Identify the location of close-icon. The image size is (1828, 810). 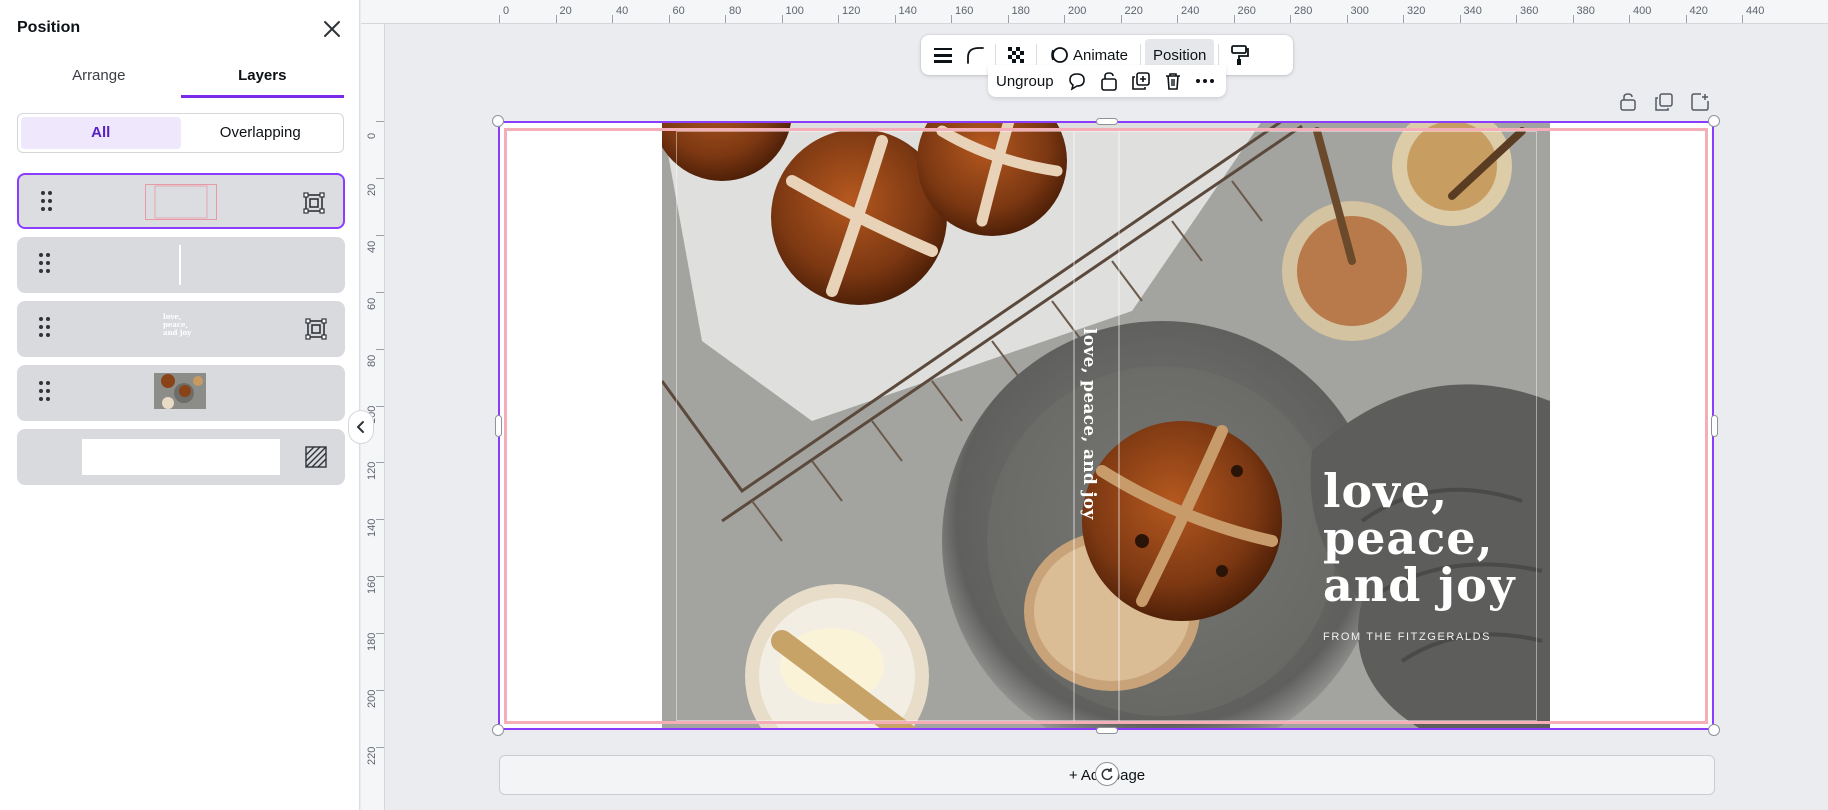
(332, 29).